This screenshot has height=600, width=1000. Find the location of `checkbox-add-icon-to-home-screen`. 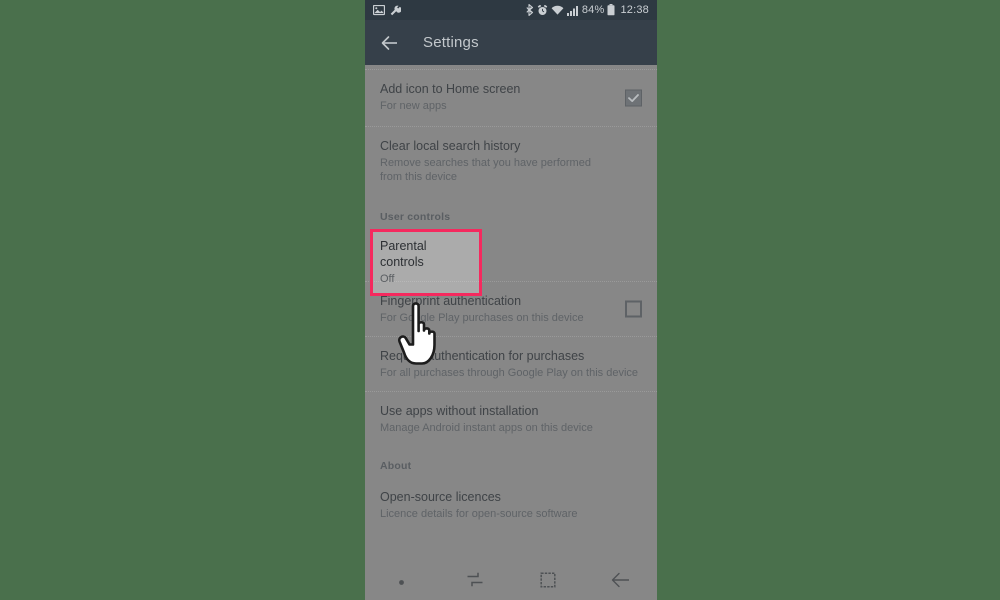

checkbox-add-icon-to-home-screen is located at coordinates (633, 98).